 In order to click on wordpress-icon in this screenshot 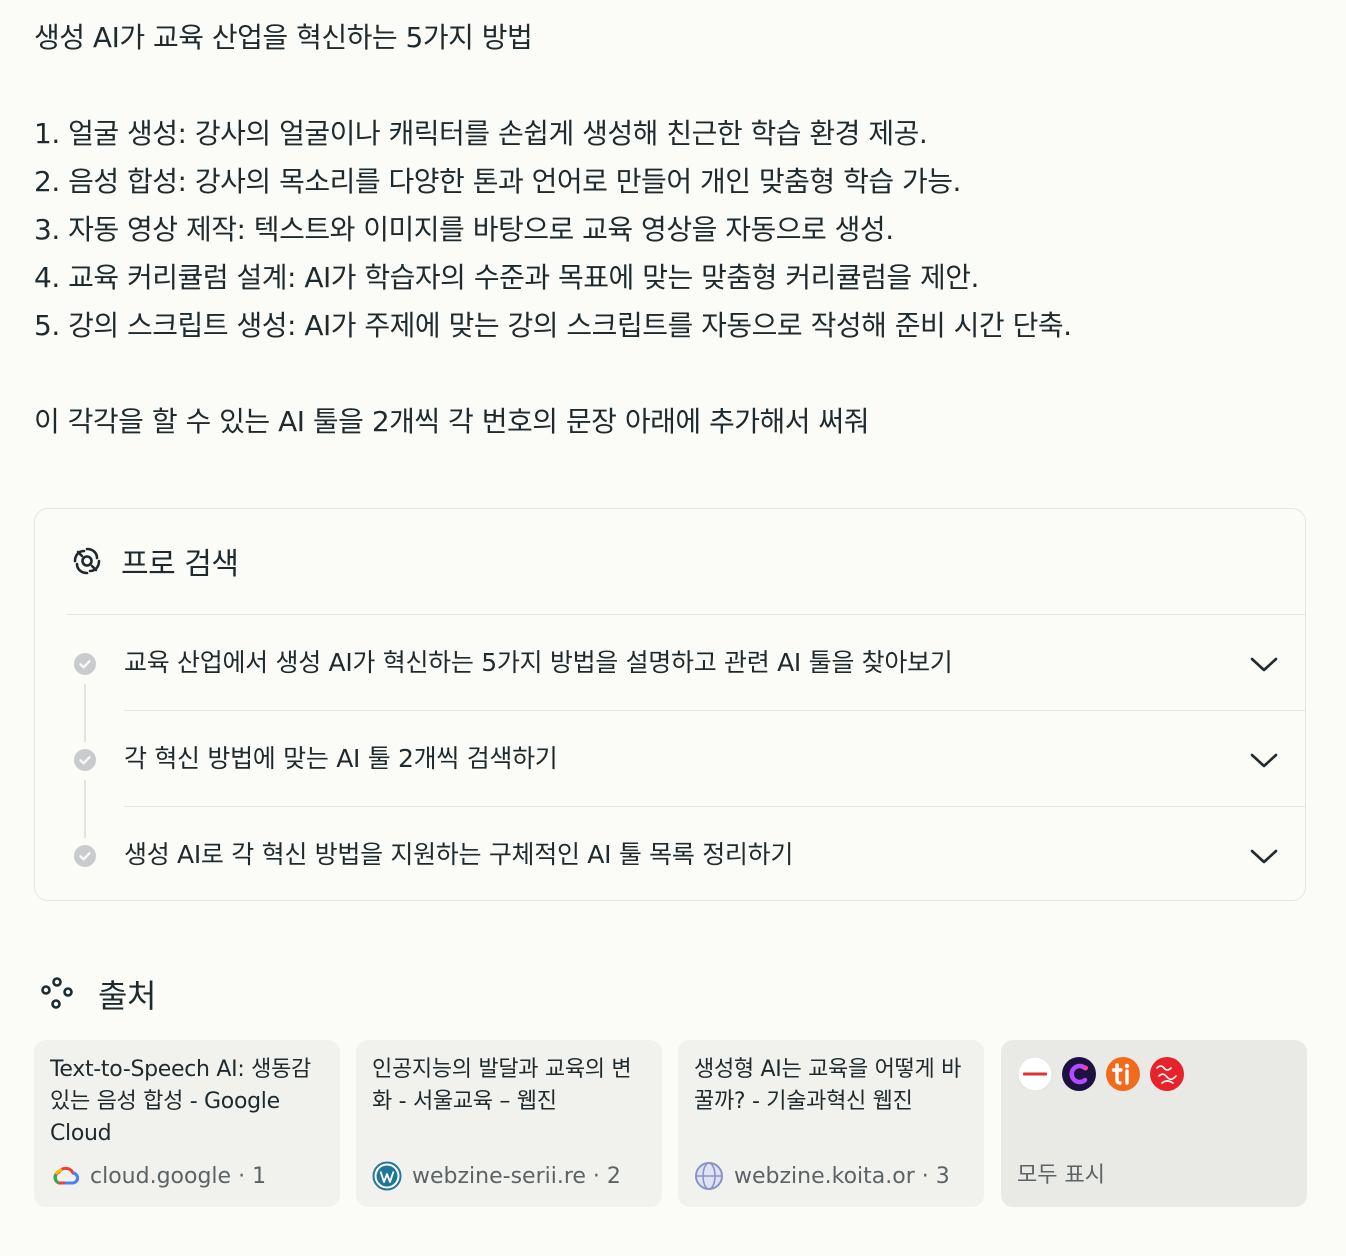, I will do `click(387, 1176)`.